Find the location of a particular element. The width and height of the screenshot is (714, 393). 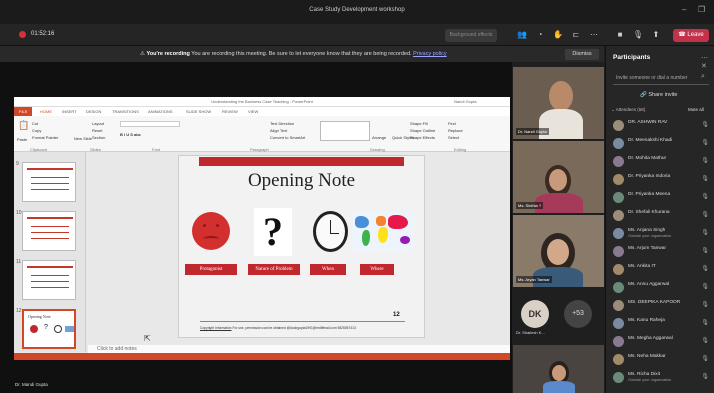

convert-smartart-button: Convert to SmartArt is located at coordinates (287, 137).